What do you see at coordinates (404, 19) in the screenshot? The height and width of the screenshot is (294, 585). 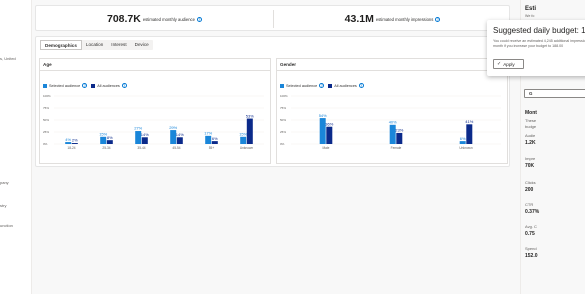 I see `impressions-label: estimated monthly impressions` at bounding box center [404, 19].